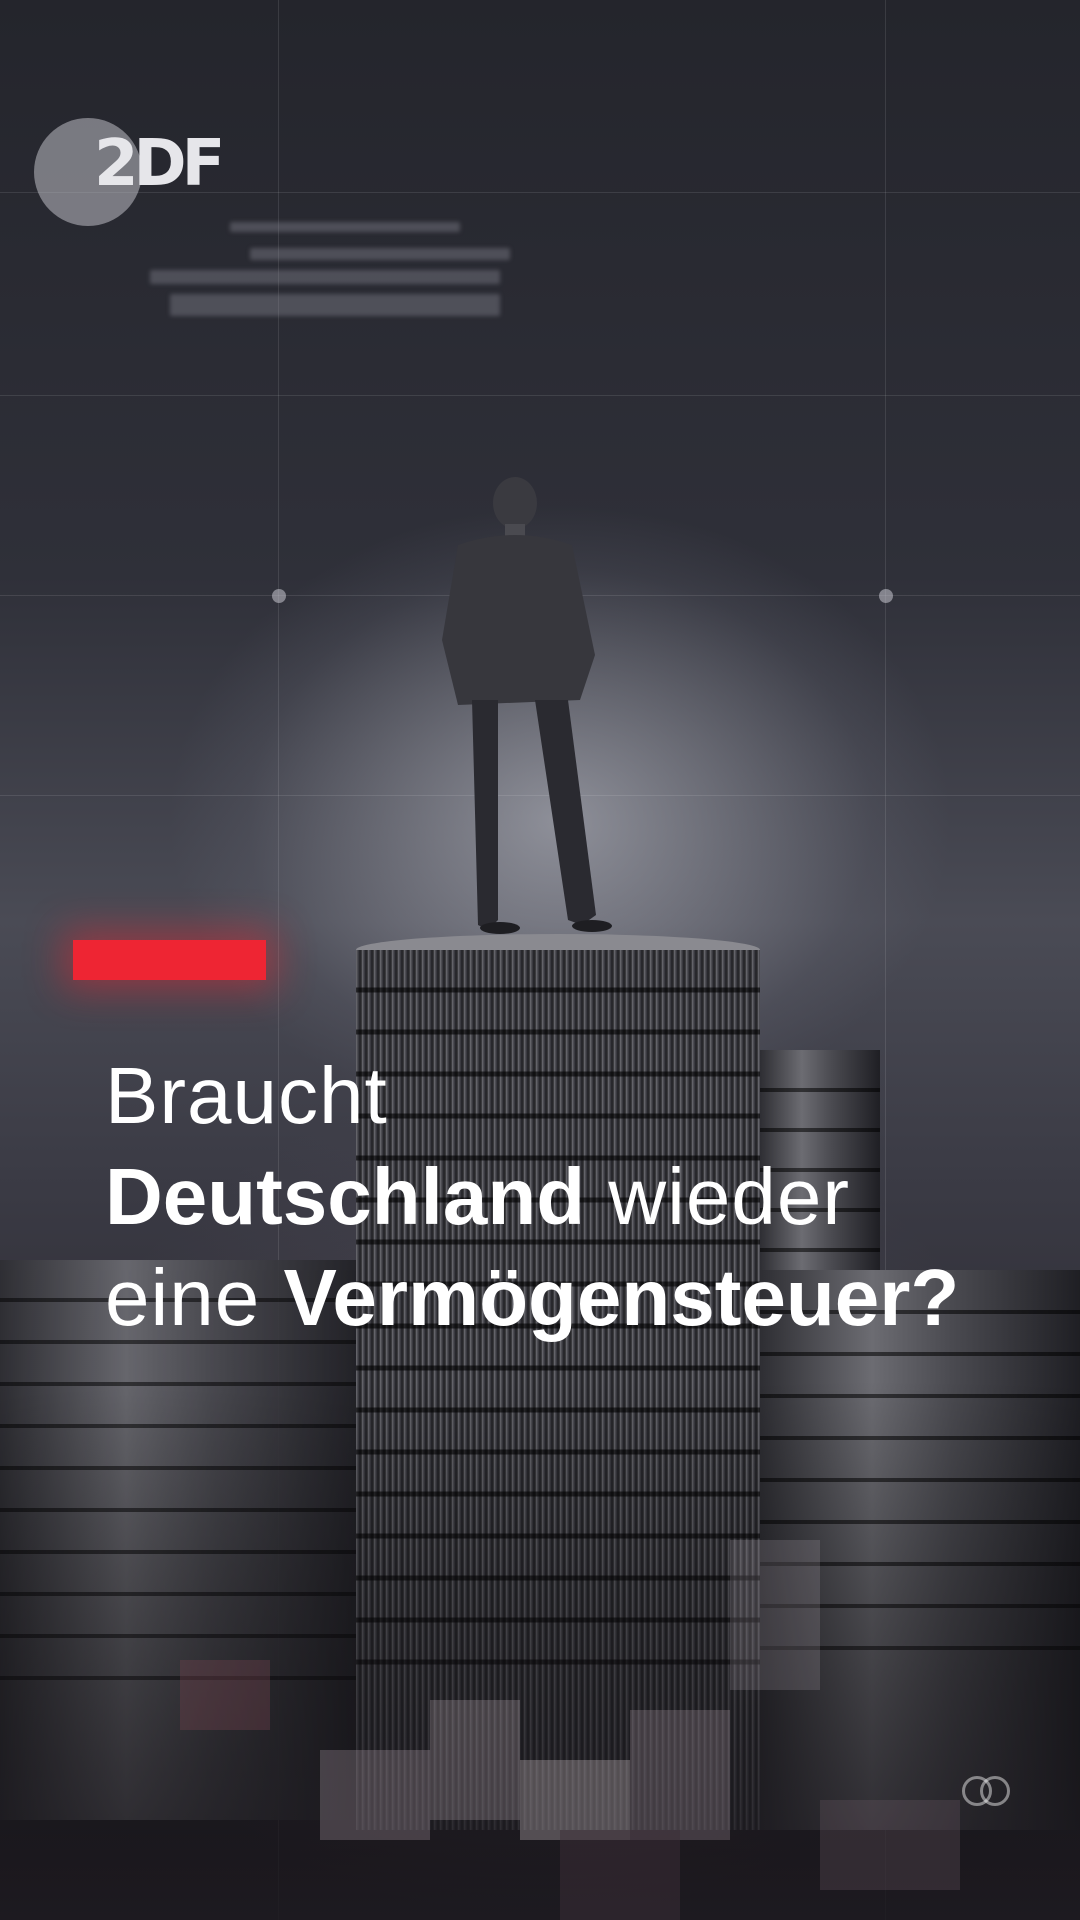 Image resolution: width=1080 pixels, height=1920 pixels. What do you see at coordinates (621, 1297) in the screenshot?
I see `headline-bold-text: Vermögensteuer?` at bounding box center [621, 1297].